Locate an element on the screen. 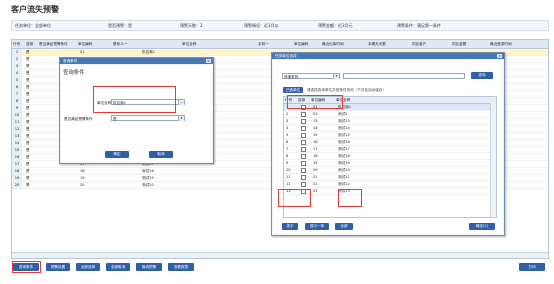 This screenshot has height=284, width=554. select-all-button: 全部选择 is located at coordinates (88, 267).